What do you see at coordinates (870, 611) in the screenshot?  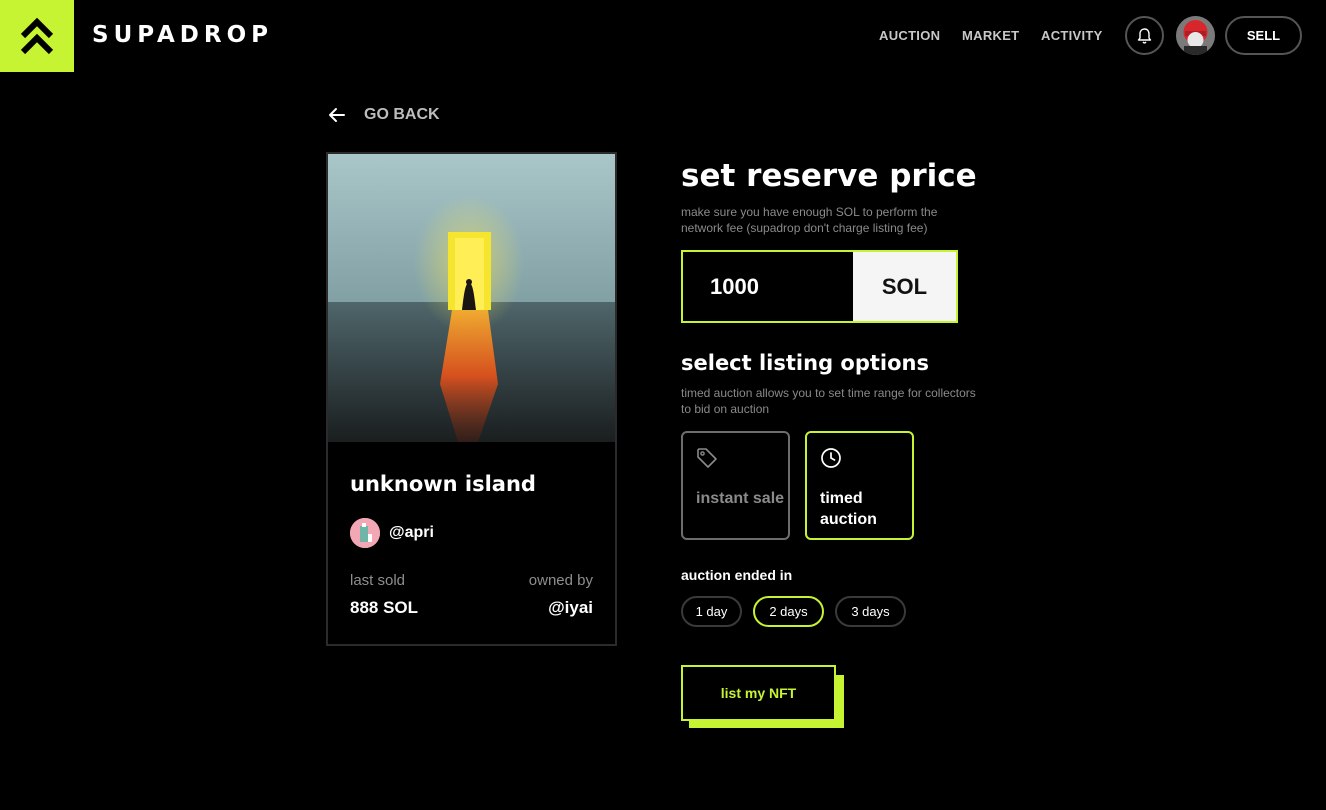 I see `duration-3-days: 3 days` at bounding box center [870, 611].